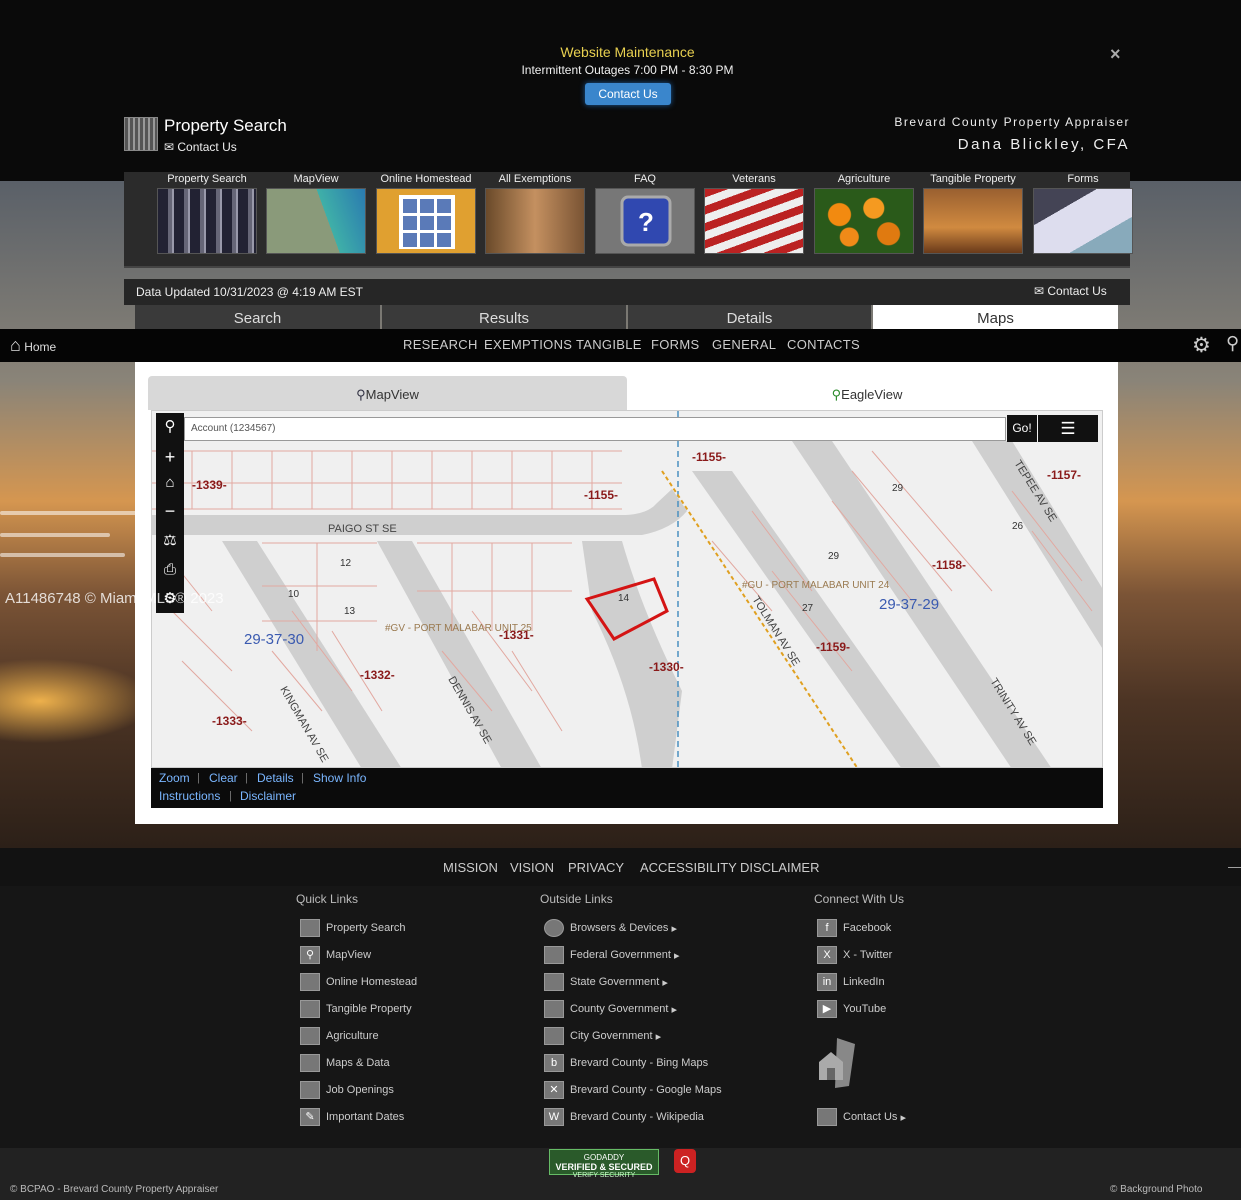 The width and height of the screenshot is (1241, 1200). Describe the element at coordinates (1043, 144) in the screenshot. I see `appraiser-name: Dana Blickley, CFA` at that location.